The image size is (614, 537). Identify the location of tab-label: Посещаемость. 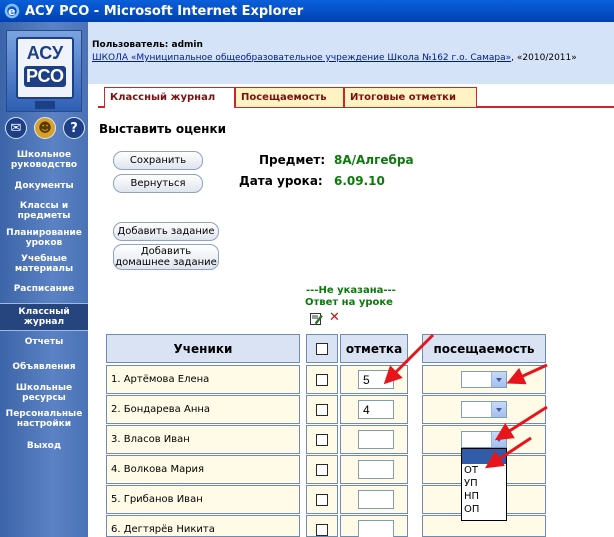
(284, 97).